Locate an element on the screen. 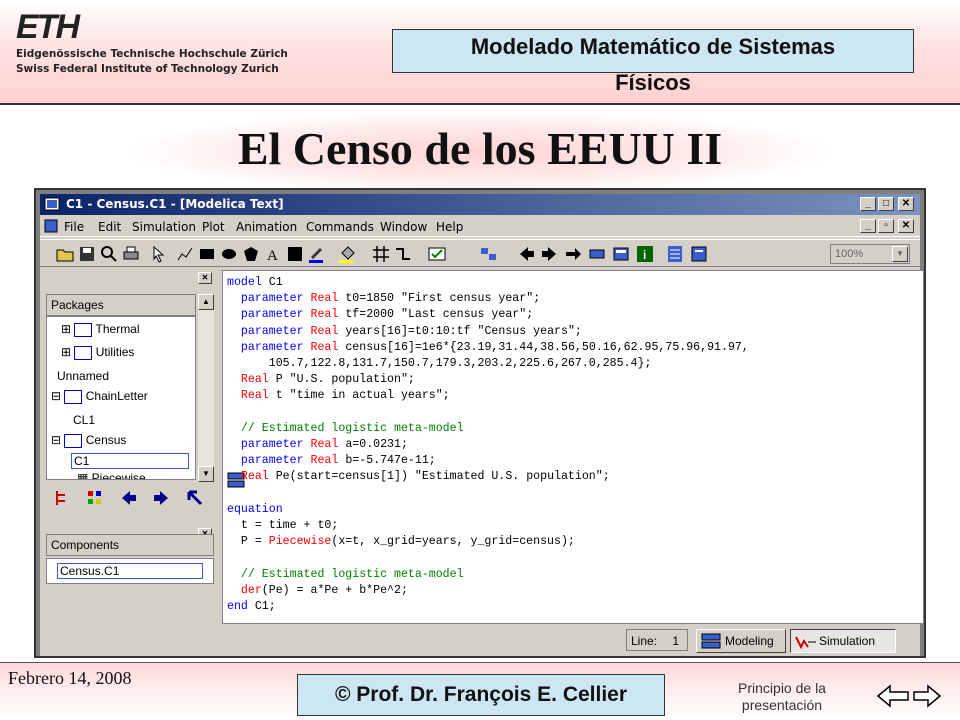  next-arrow-icon is located at coordinates (927, 696).